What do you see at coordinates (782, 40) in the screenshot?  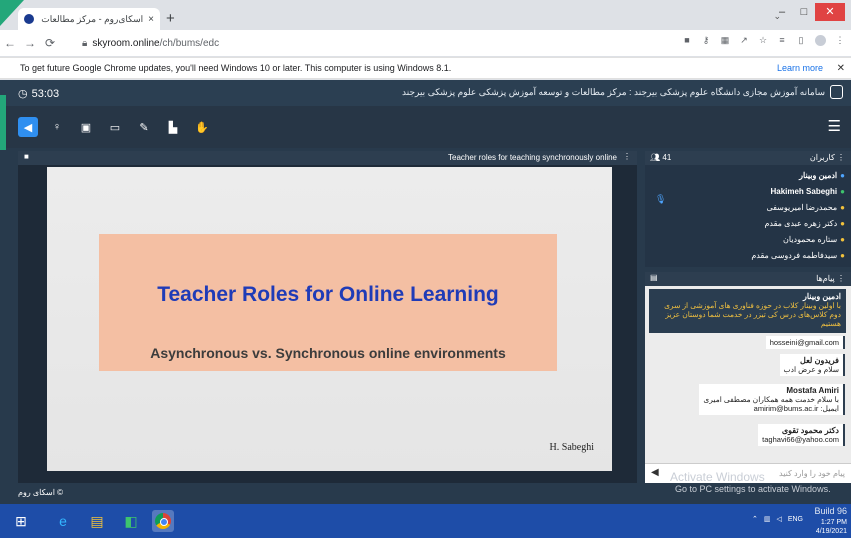 I see `reading-list-icon: ≡` at bounding box center [782, 40].